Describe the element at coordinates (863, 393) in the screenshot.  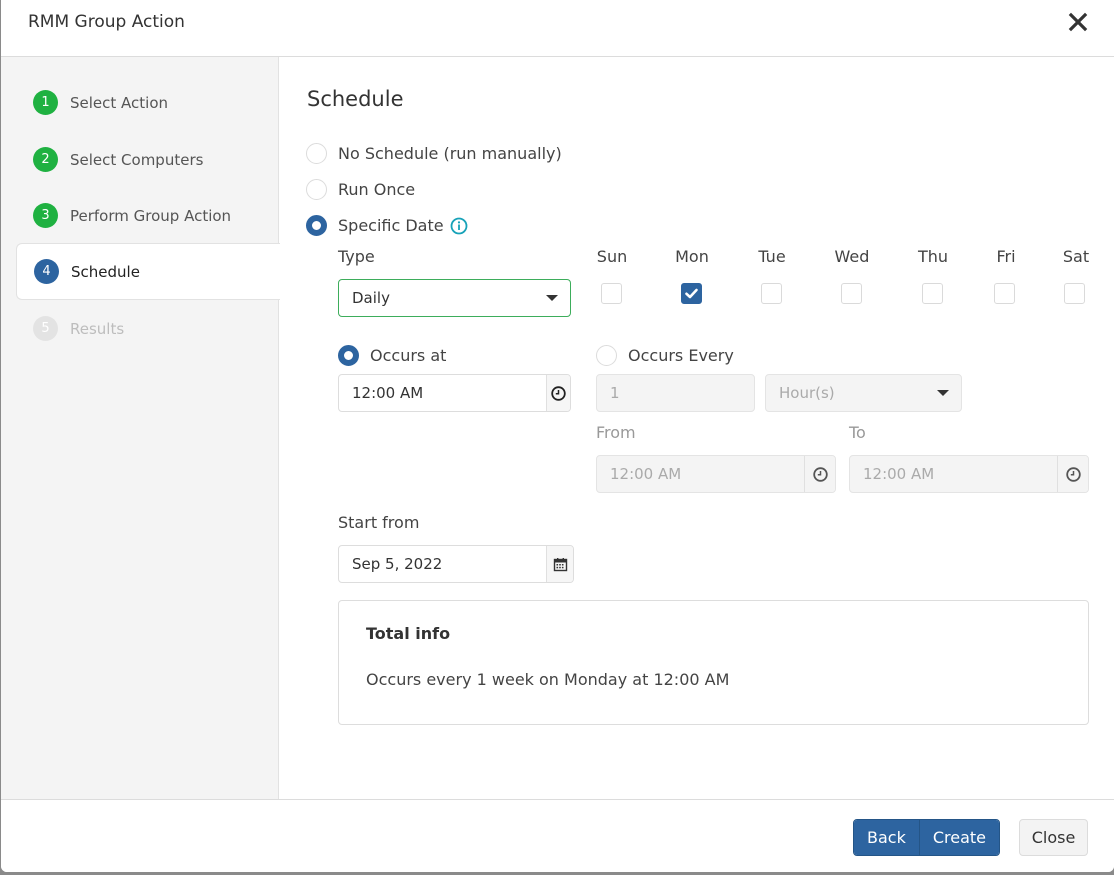
I see `occurs-every-unit-select: Hour(s)` at that location.